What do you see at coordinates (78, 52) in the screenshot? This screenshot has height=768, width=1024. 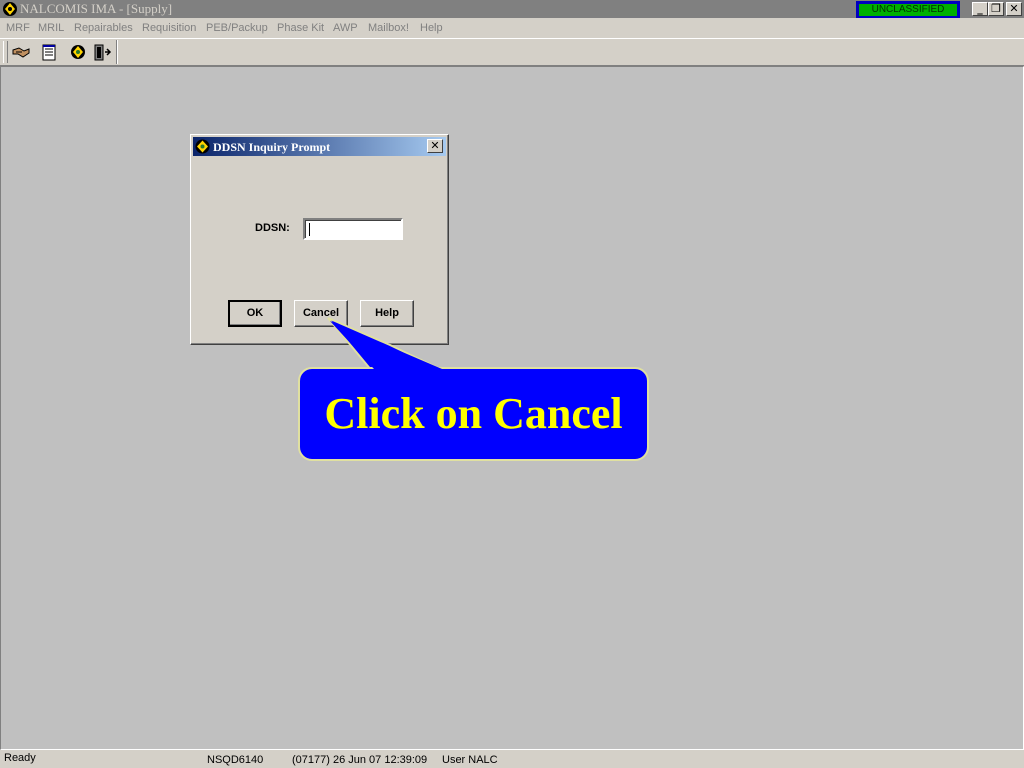 I see `globe-icon` at bounding box center [78, 52].